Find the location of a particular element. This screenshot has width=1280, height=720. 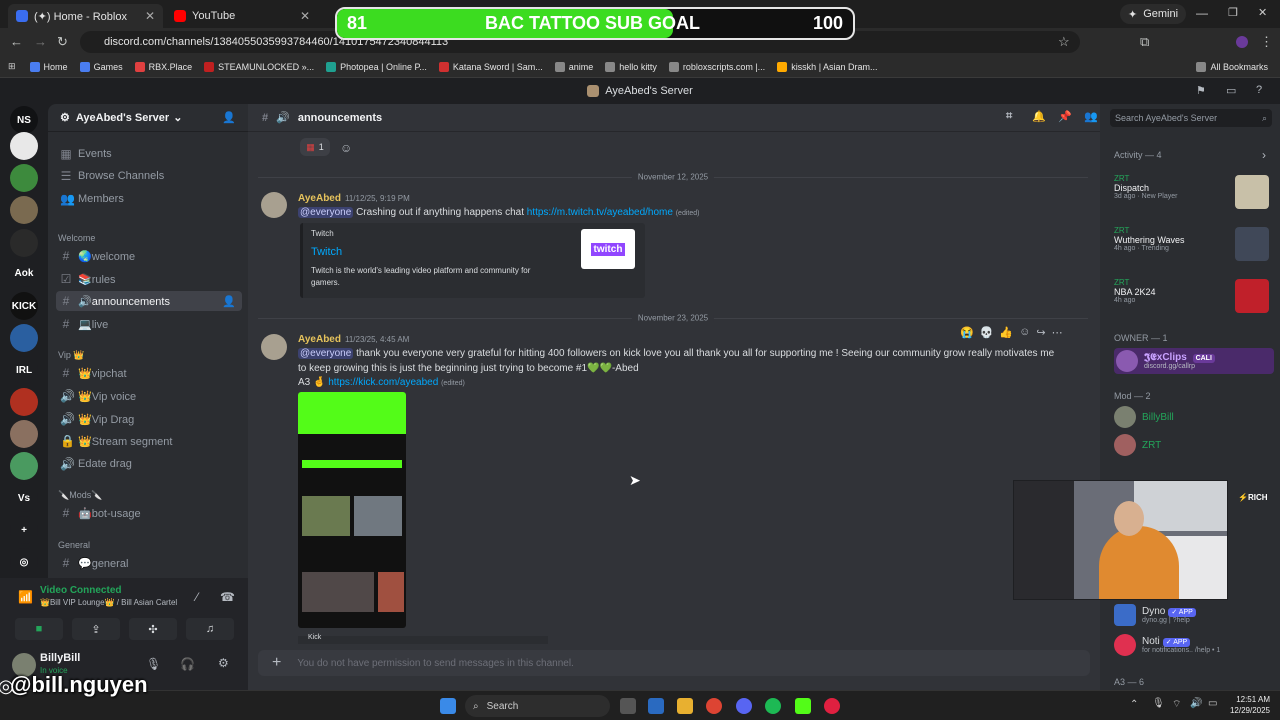

camera-button: ■ is located at coordinates (39, 629).